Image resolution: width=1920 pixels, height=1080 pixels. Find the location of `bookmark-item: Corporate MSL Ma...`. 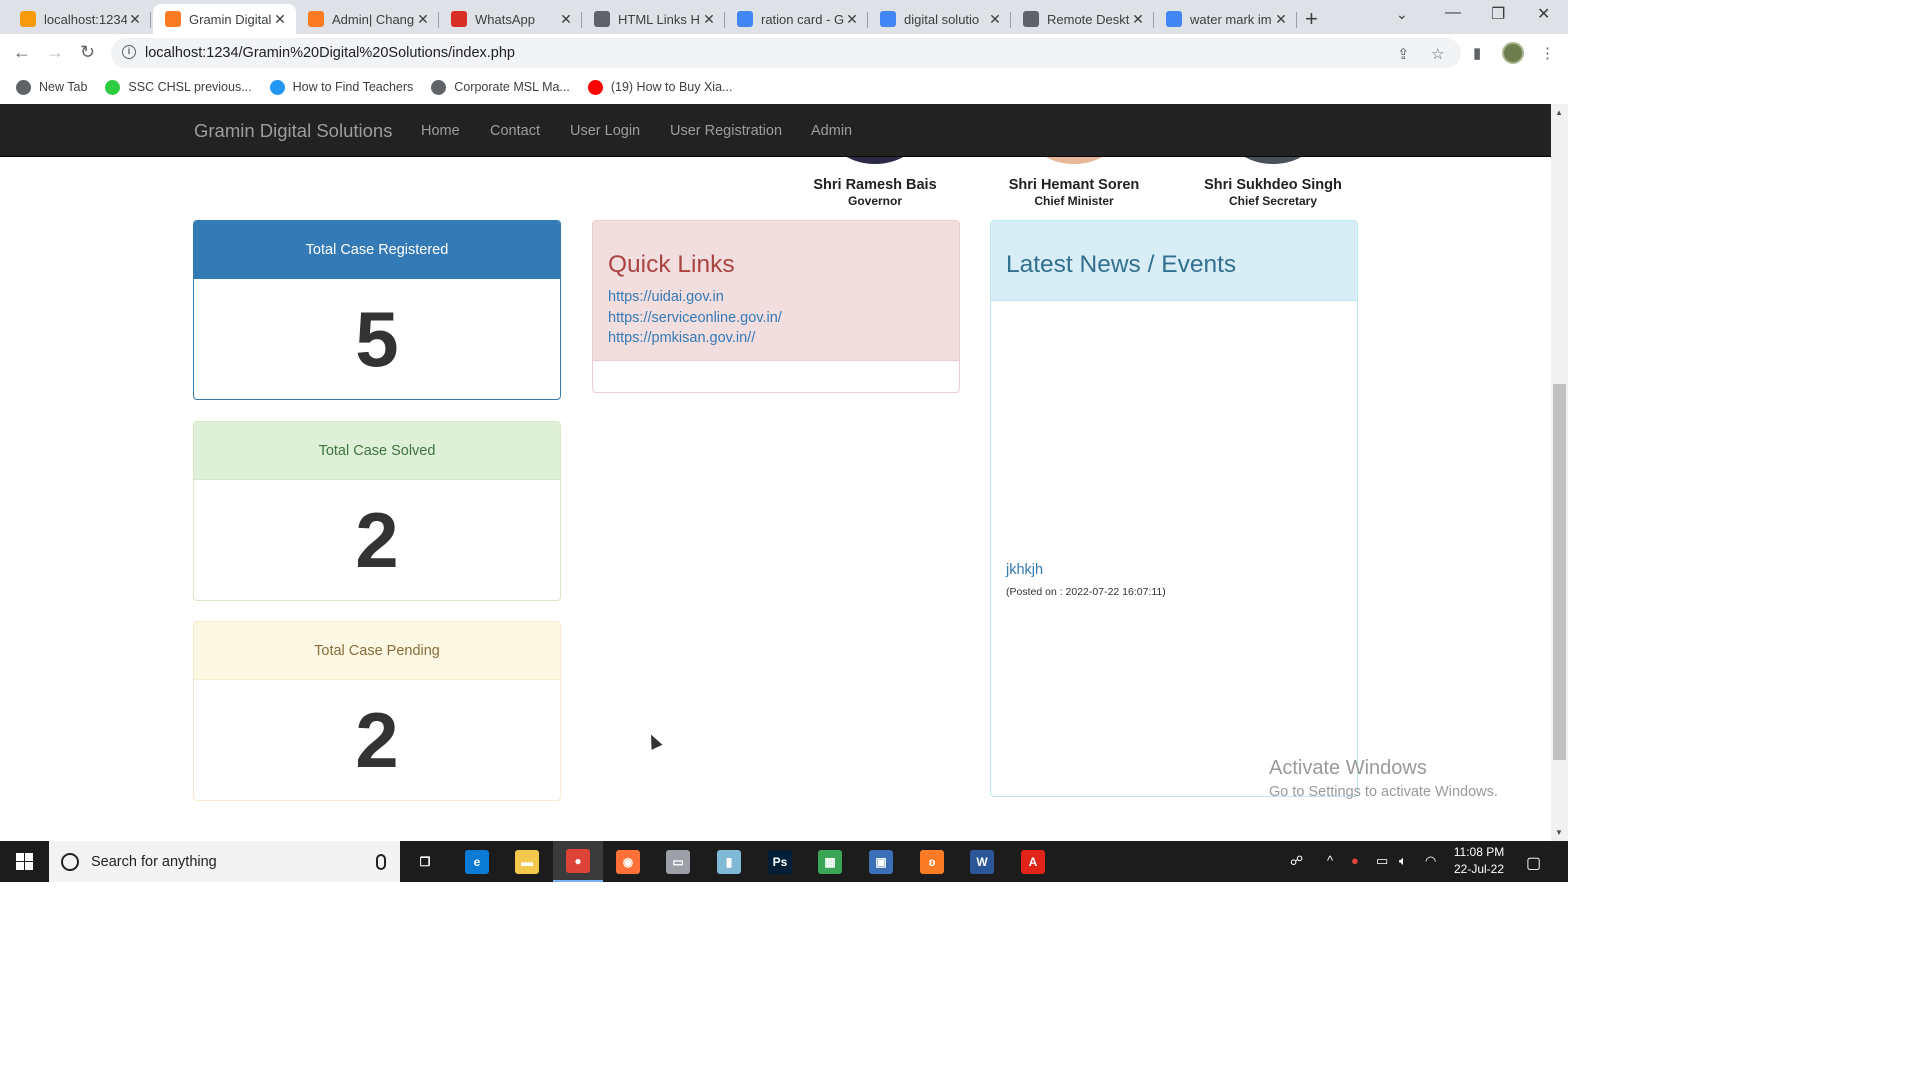

bookmark-item: Corporate MSL Ma... is located at coordinates (500, 87).